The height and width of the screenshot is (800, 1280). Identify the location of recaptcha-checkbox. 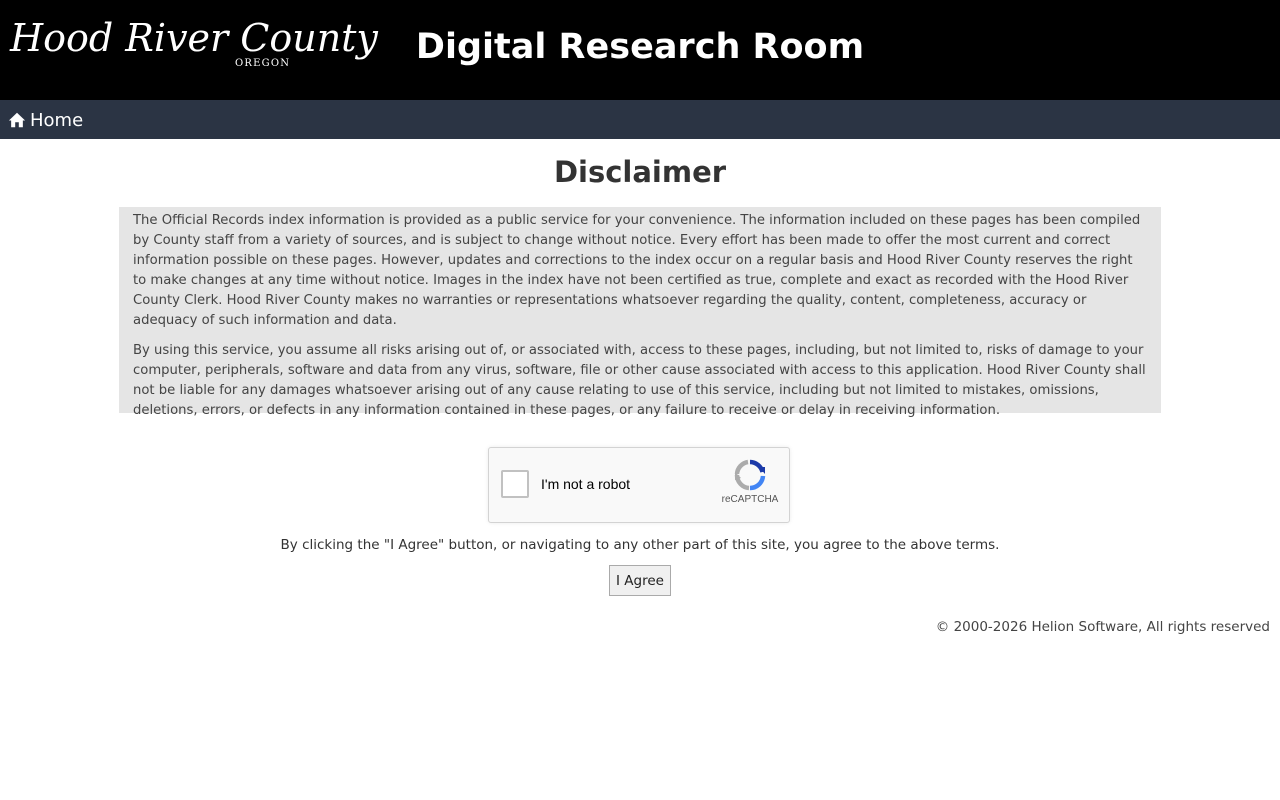
(515, 484).